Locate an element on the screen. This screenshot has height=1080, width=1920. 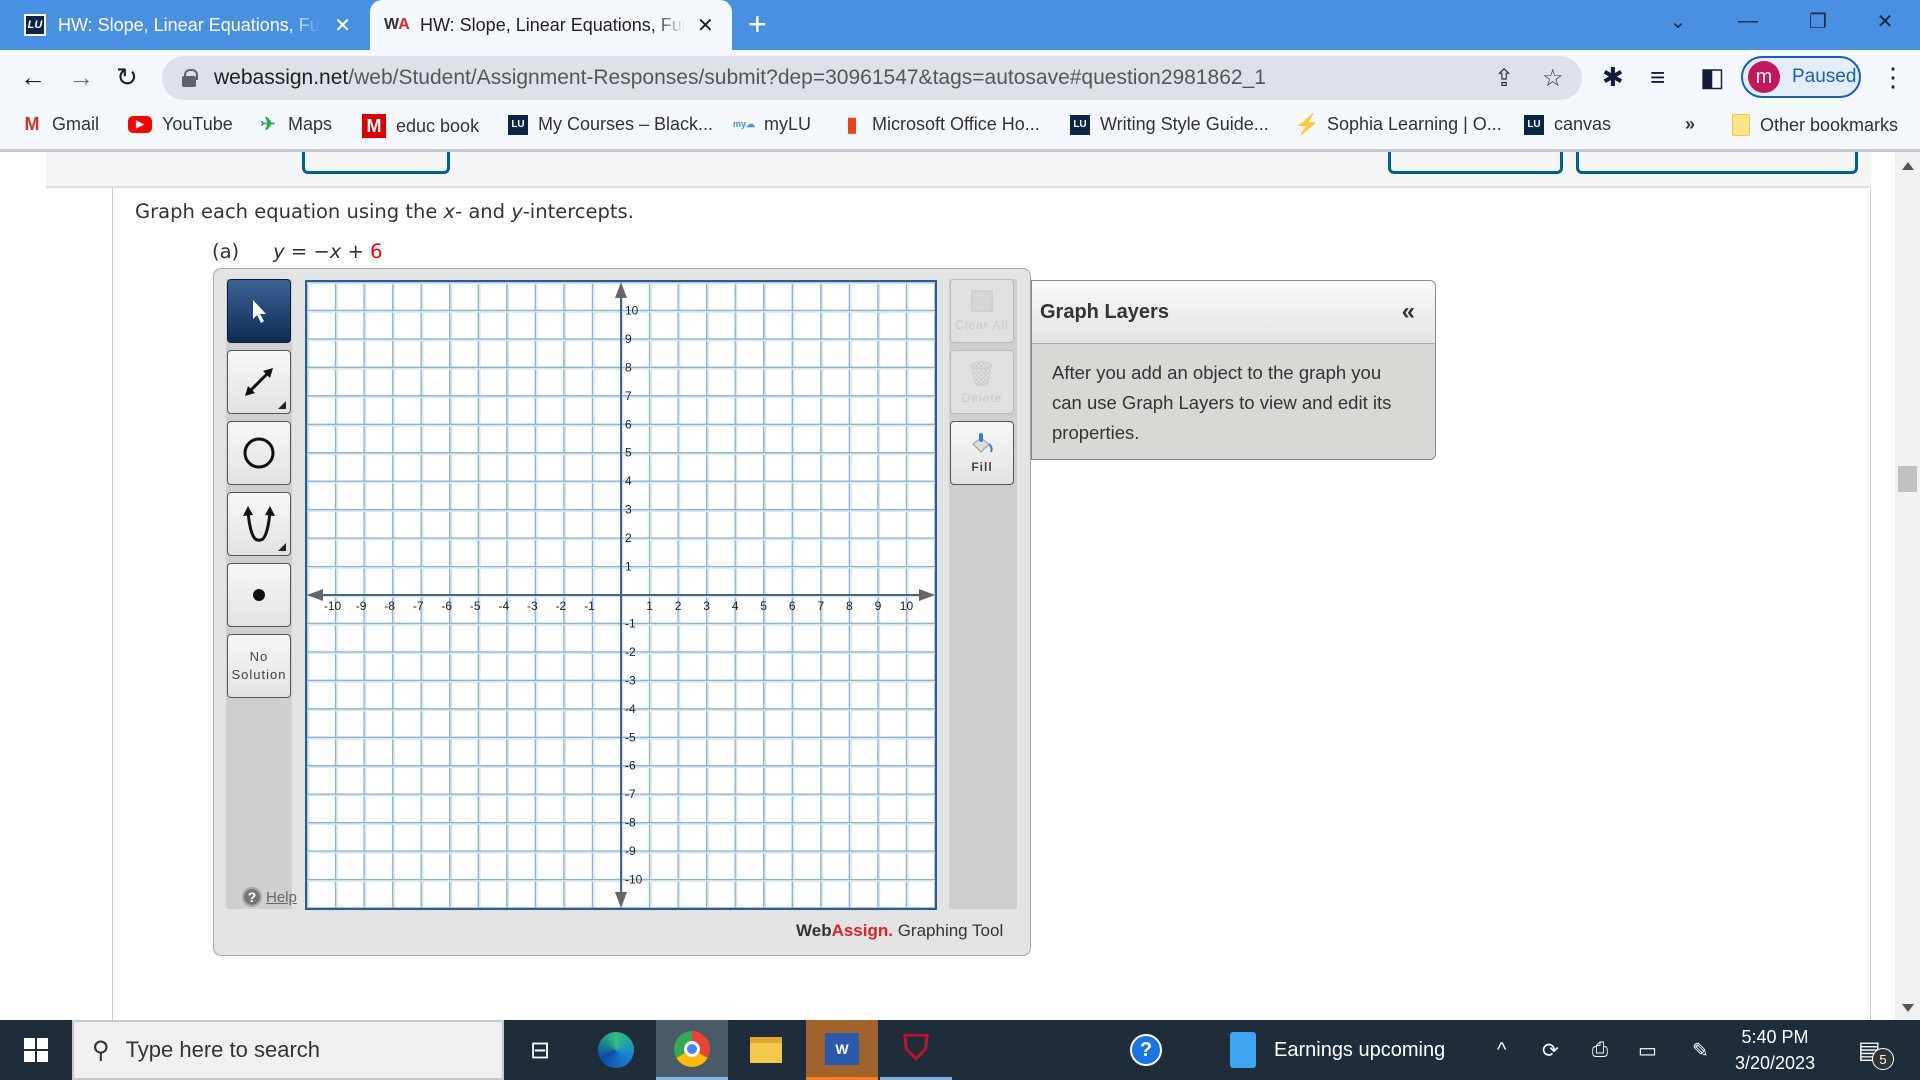
reload-icon: ↻ is located at coordinates (127, 77).